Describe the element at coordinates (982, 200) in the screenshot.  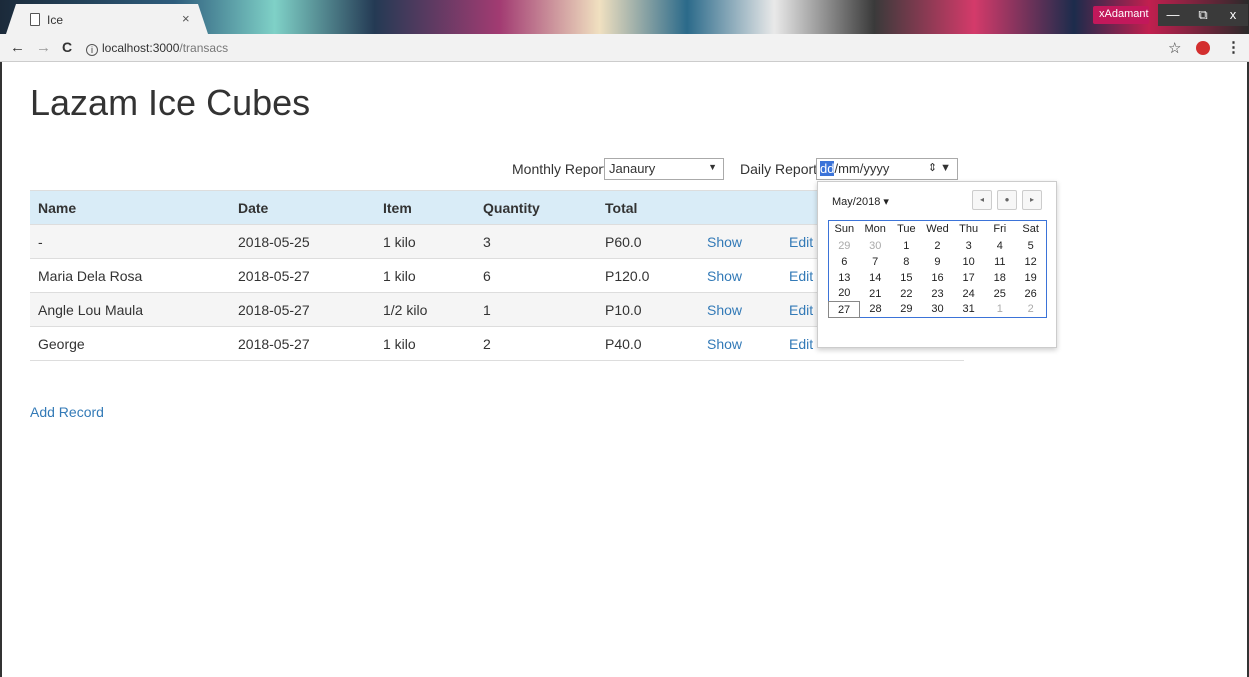
I see `prev-month-icon: ◂` at that location.